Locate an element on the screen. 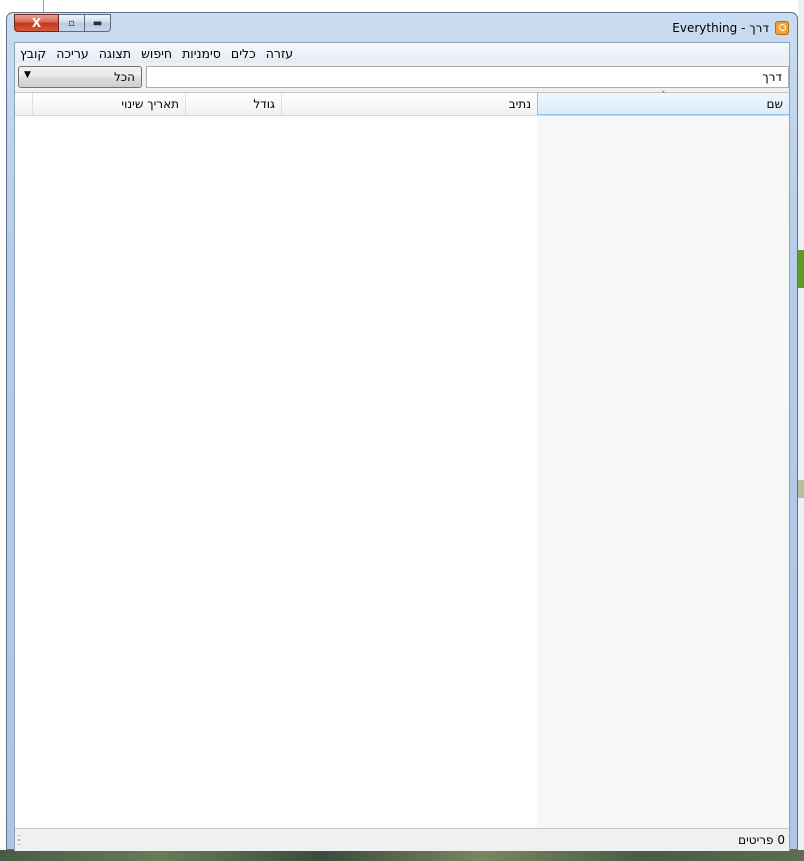  column-header-size-label: גודל is located at coordinates (264, 104).